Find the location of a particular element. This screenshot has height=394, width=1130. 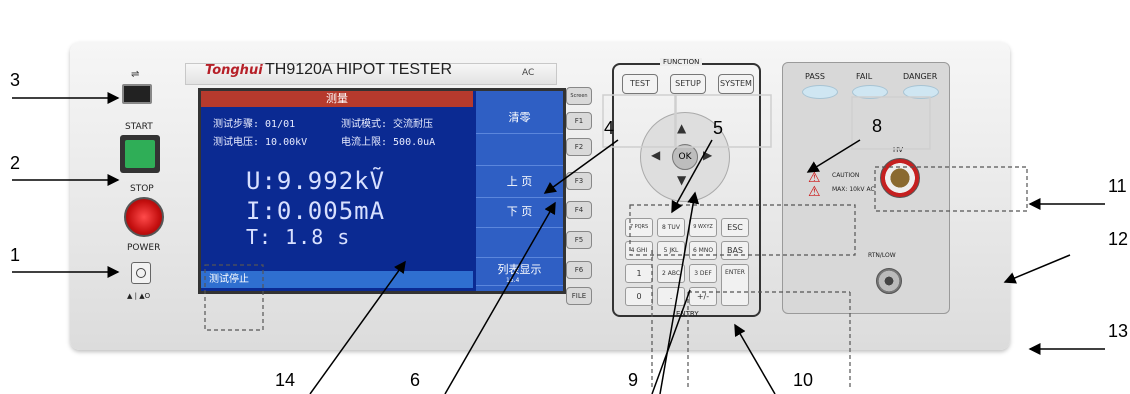

callout-12: 12 is located at coordinates (1118, 239).